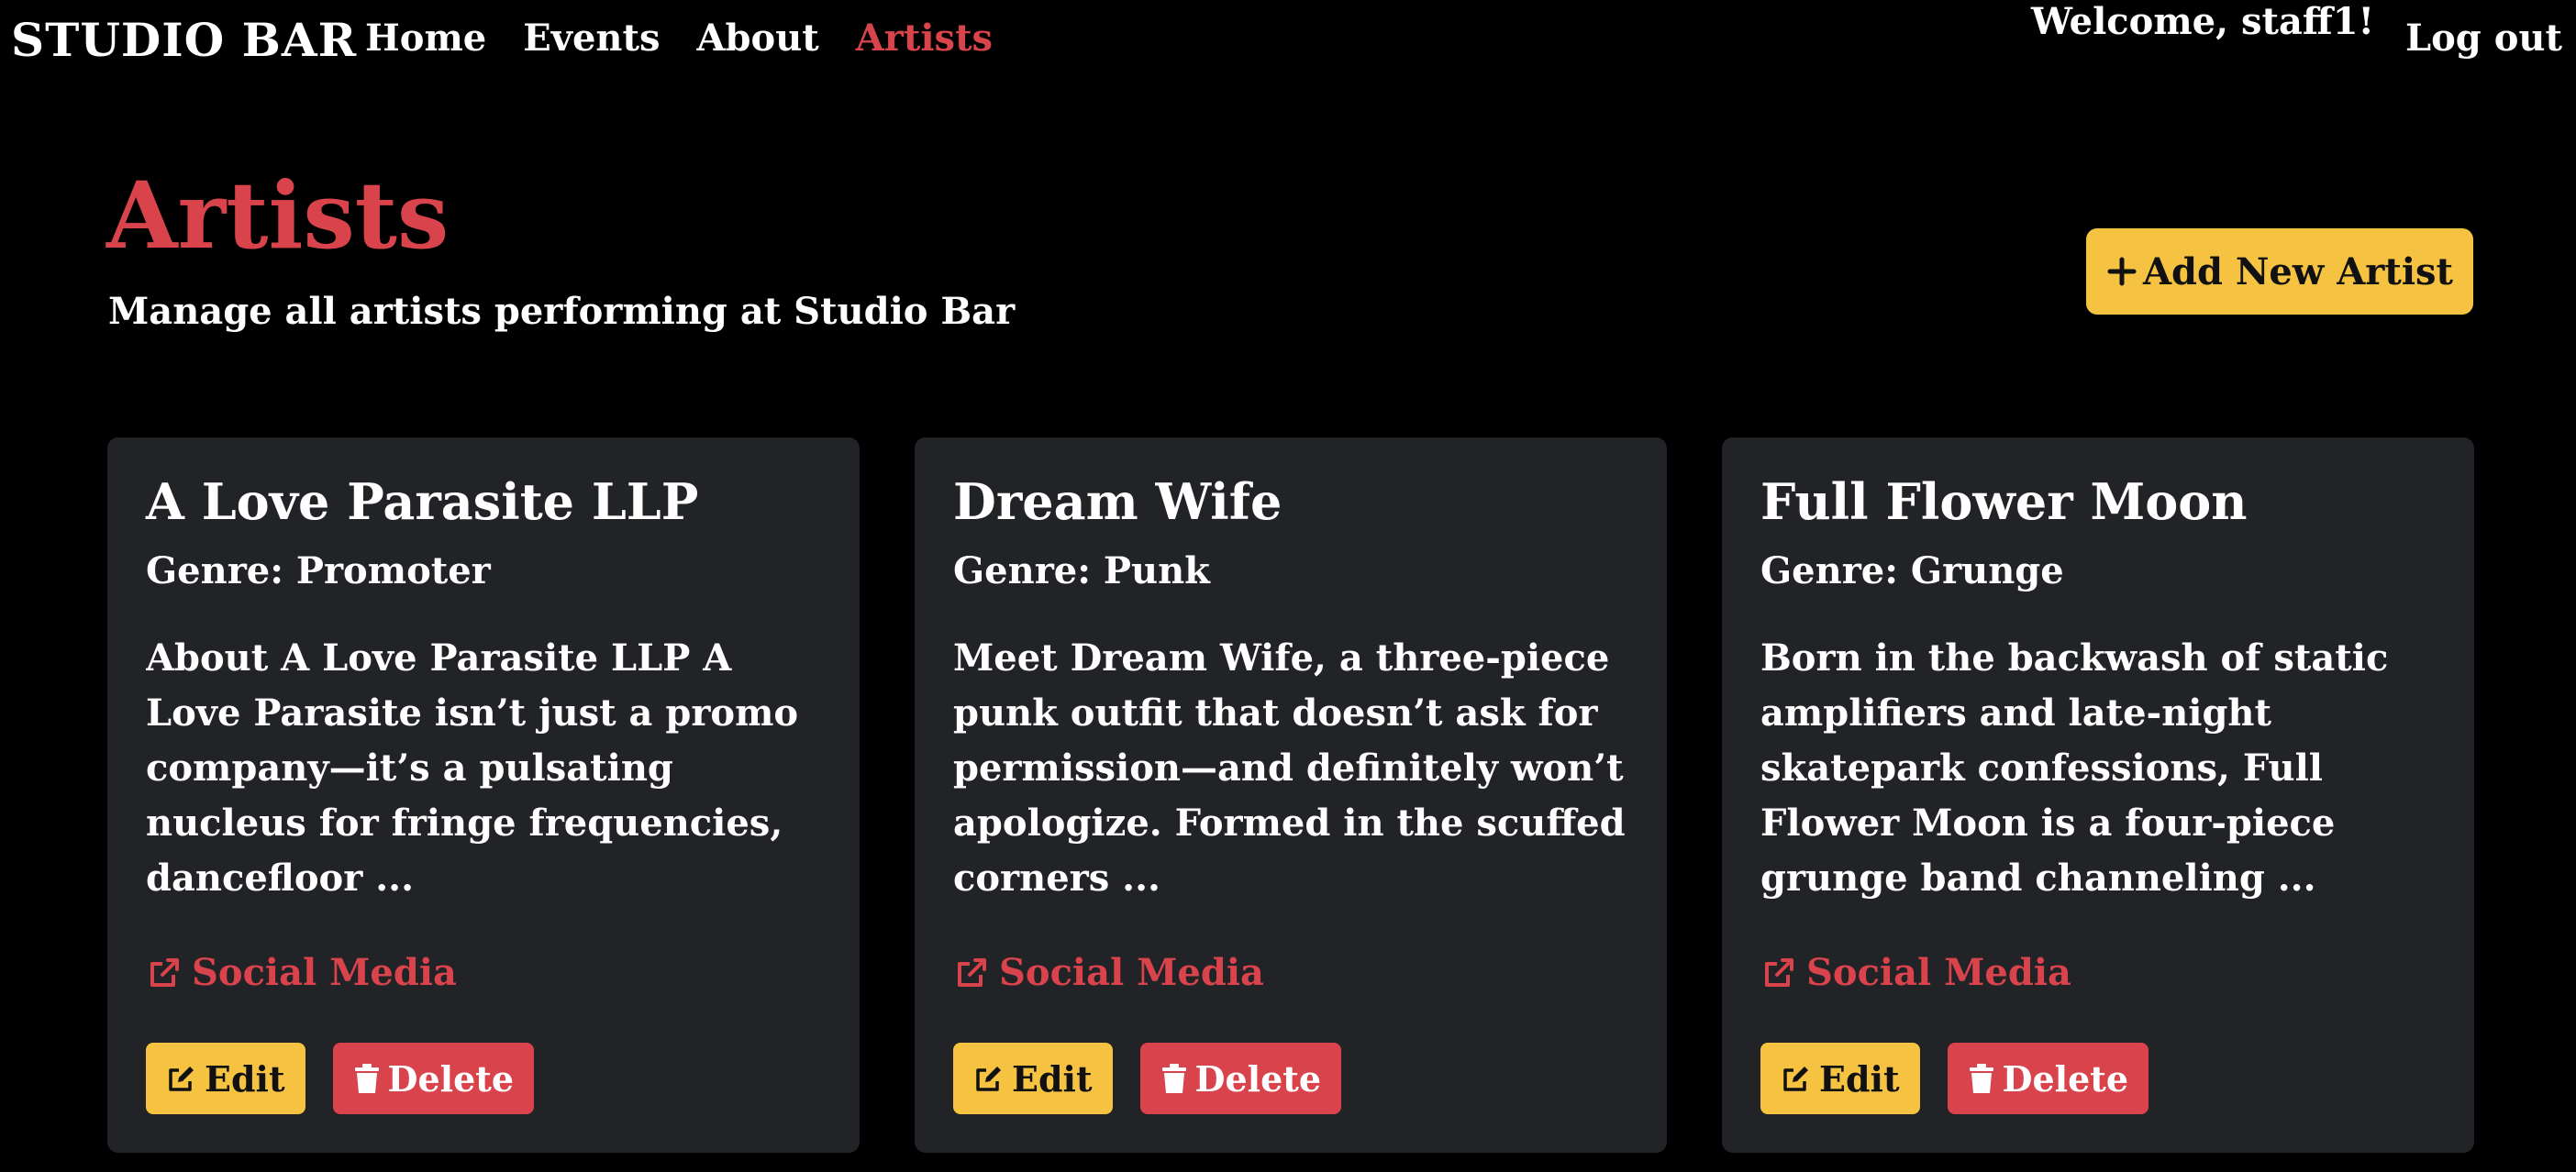 The width and height of the screenshot is (2576, 1172). What do you see at coordinates (2483, 38) in the screenshot?
I see `logout-link: Log out` at bounding box center [2483, 38].